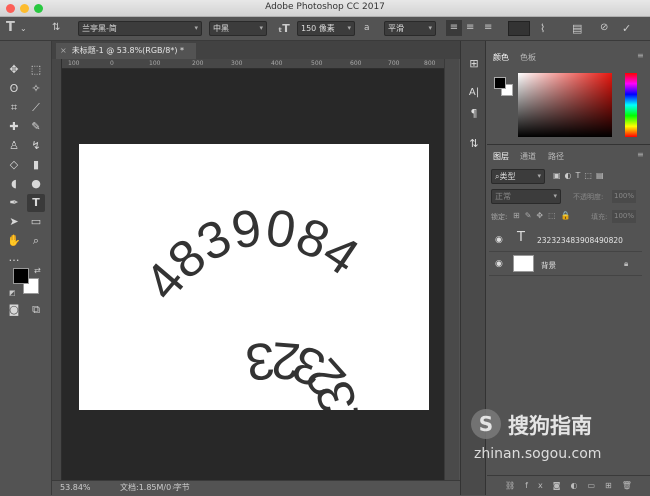 This screenshot has height=496, width=650. Describe the element at coordinates (501, 156) in the screenshot. I see `tab-layers: 图层` at that location.